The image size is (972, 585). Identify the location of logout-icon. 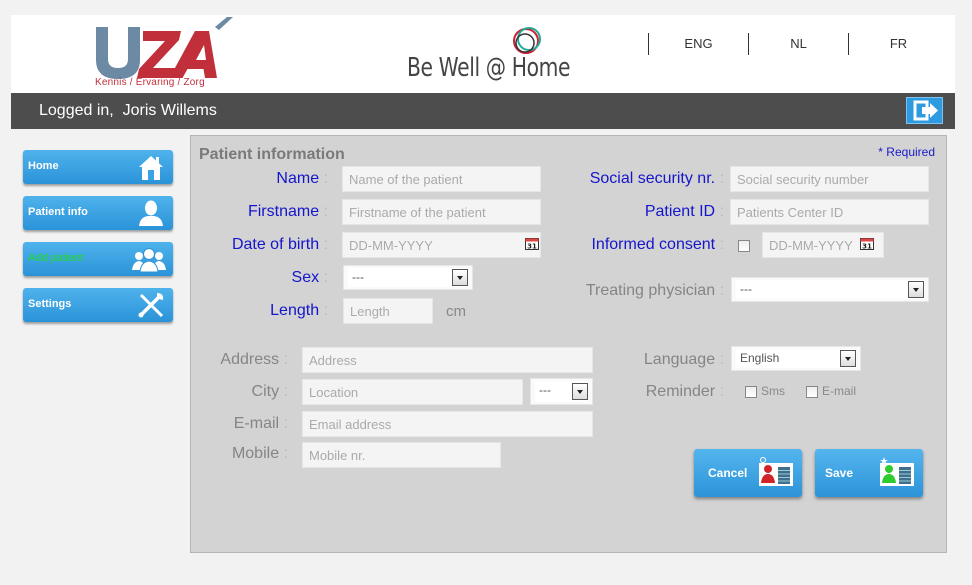
(925, 110).